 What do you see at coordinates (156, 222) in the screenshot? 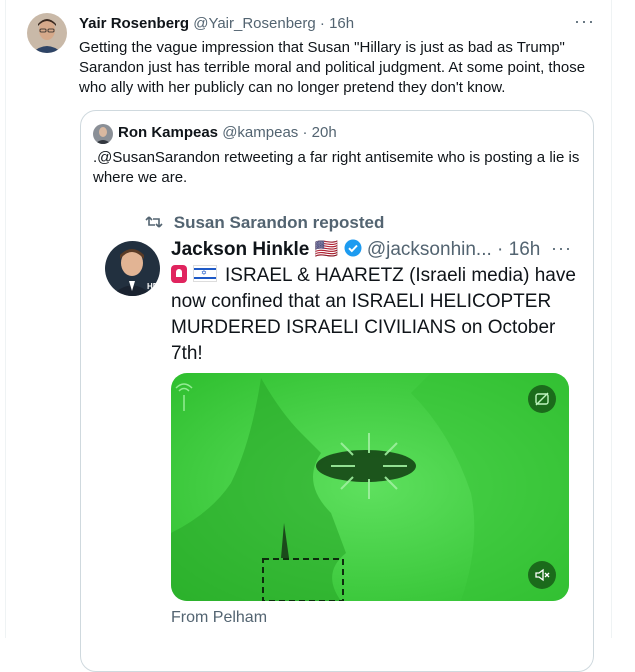
I see `repost-icon` at bounding box center [156, 222].